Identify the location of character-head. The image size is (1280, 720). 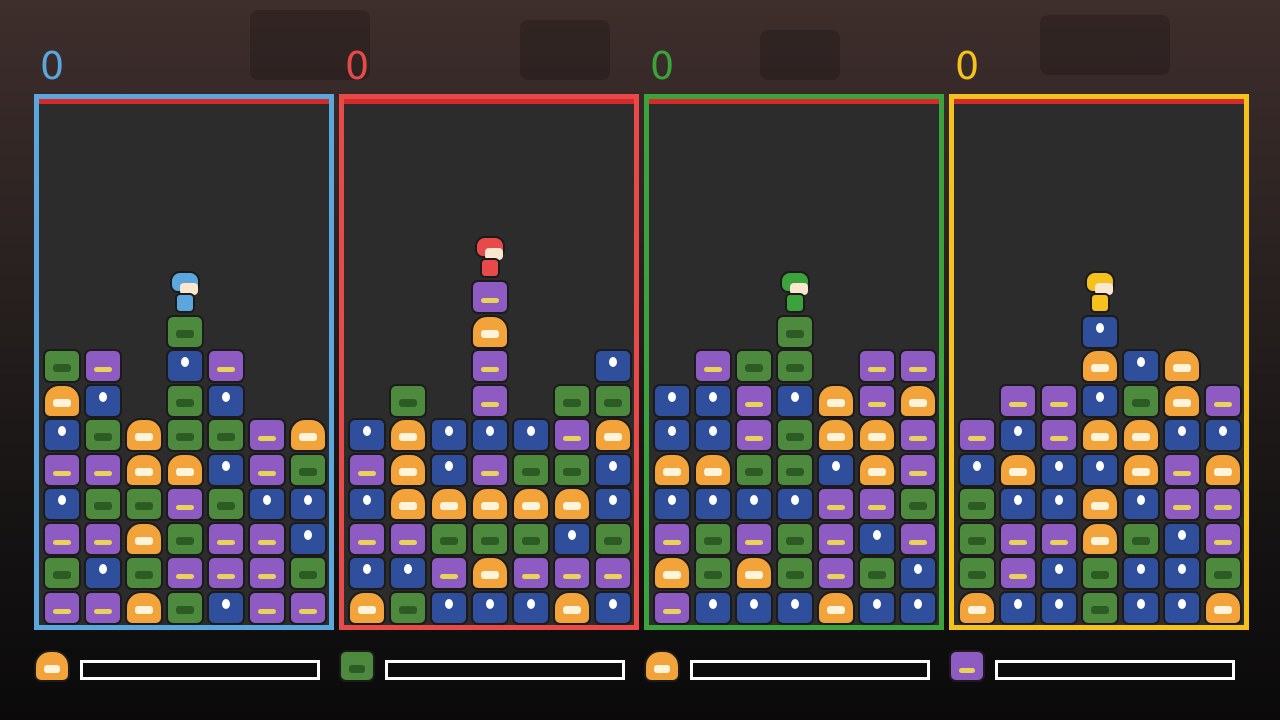
(490, 248).